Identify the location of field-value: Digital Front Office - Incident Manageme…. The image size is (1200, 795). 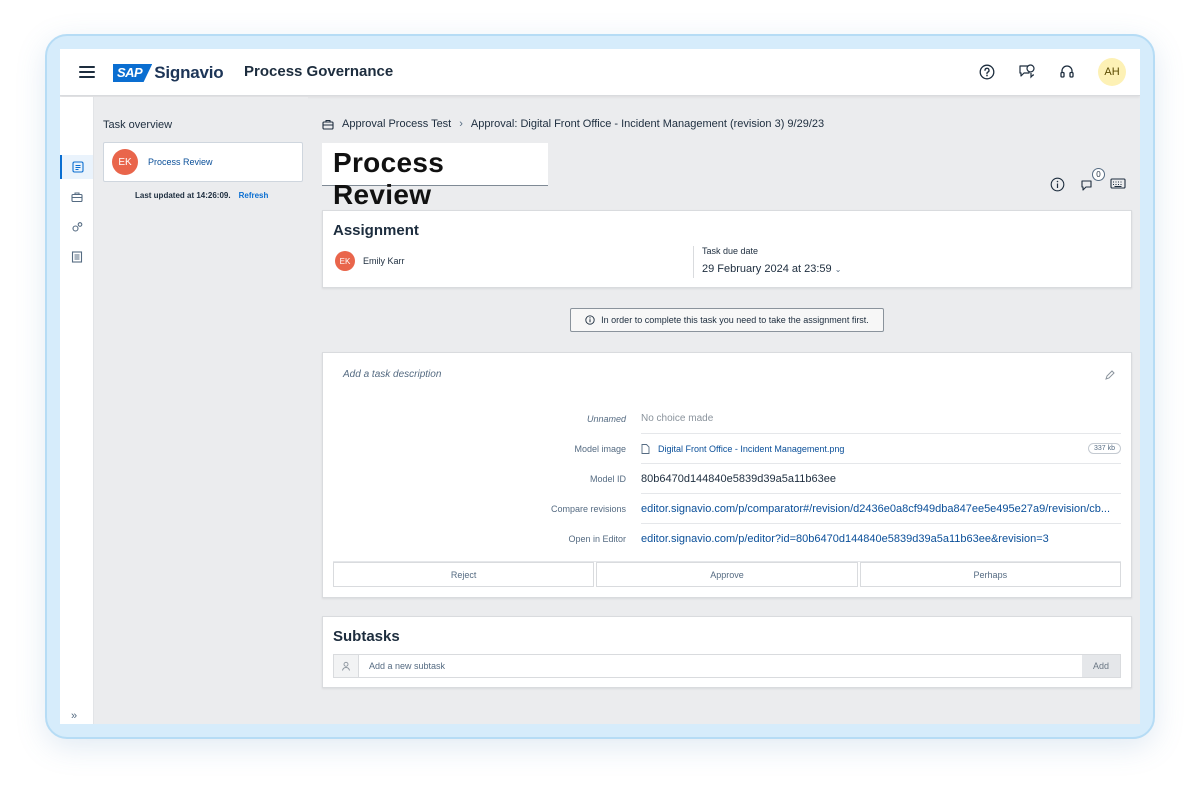
(881, 449).